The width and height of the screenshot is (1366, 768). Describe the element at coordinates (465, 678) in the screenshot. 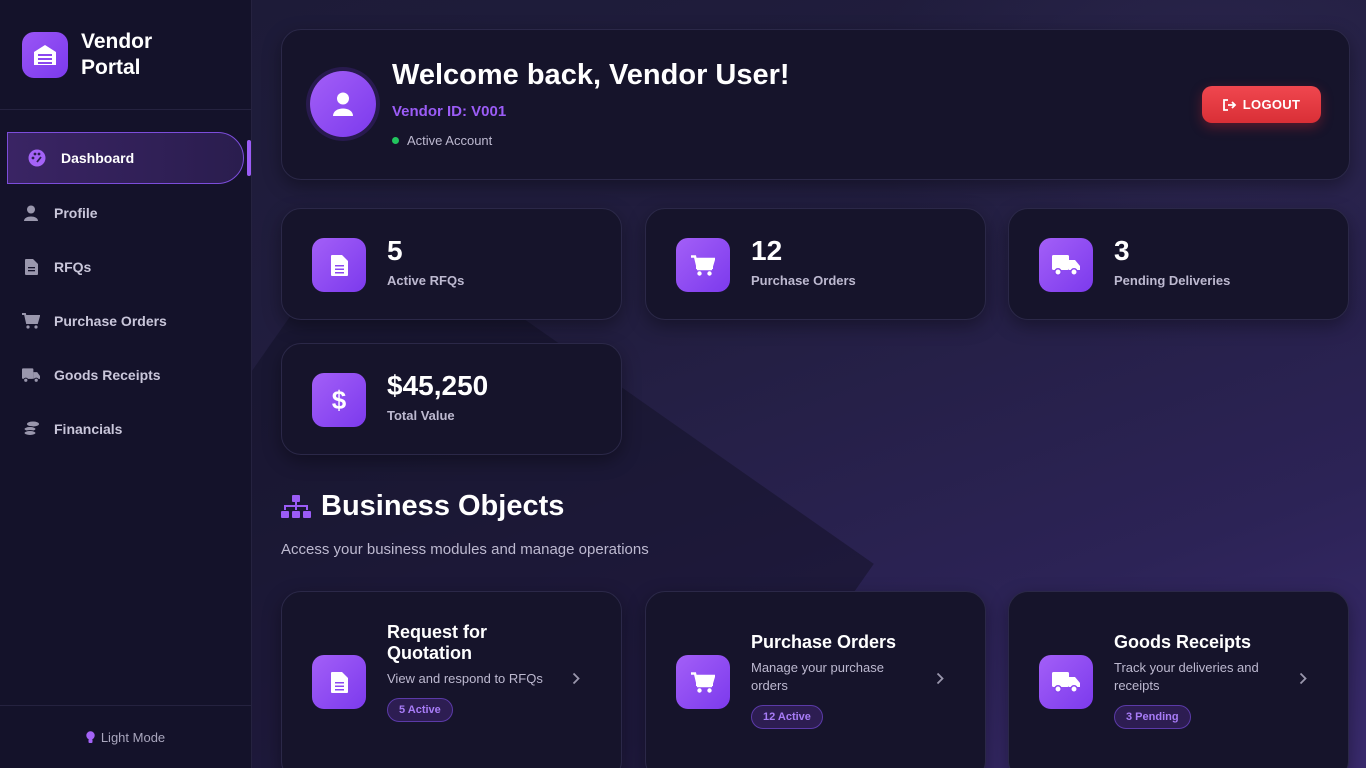

I see `module-description: View and respond to RFQs` at that location.